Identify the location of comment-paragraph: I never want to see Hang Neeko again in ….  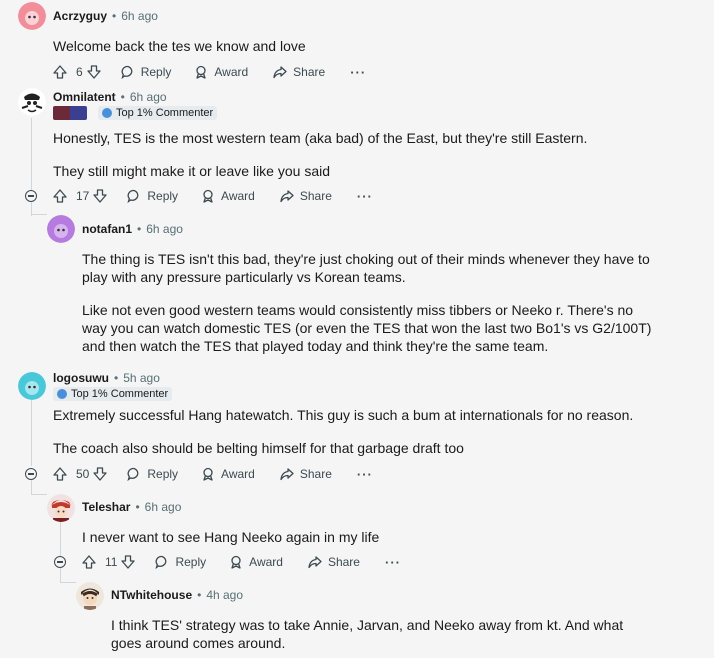
(231, 537).